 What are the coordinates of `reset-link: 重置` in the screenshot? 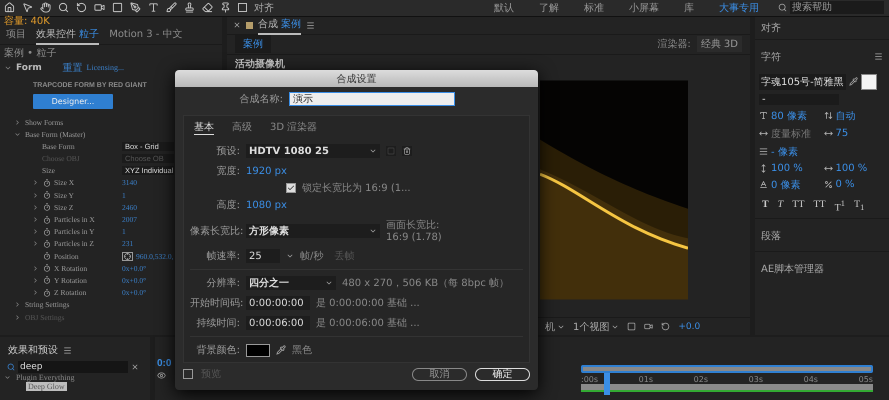 It's located at (72, 67).